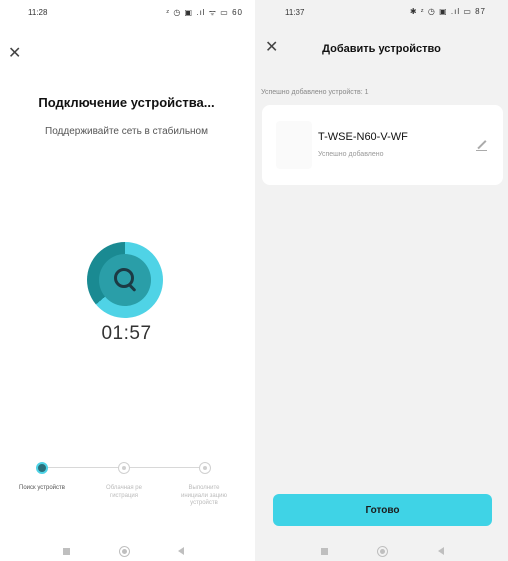 The image size is (508, 561). I want to click on step-indicator-search, so click(42, 468).